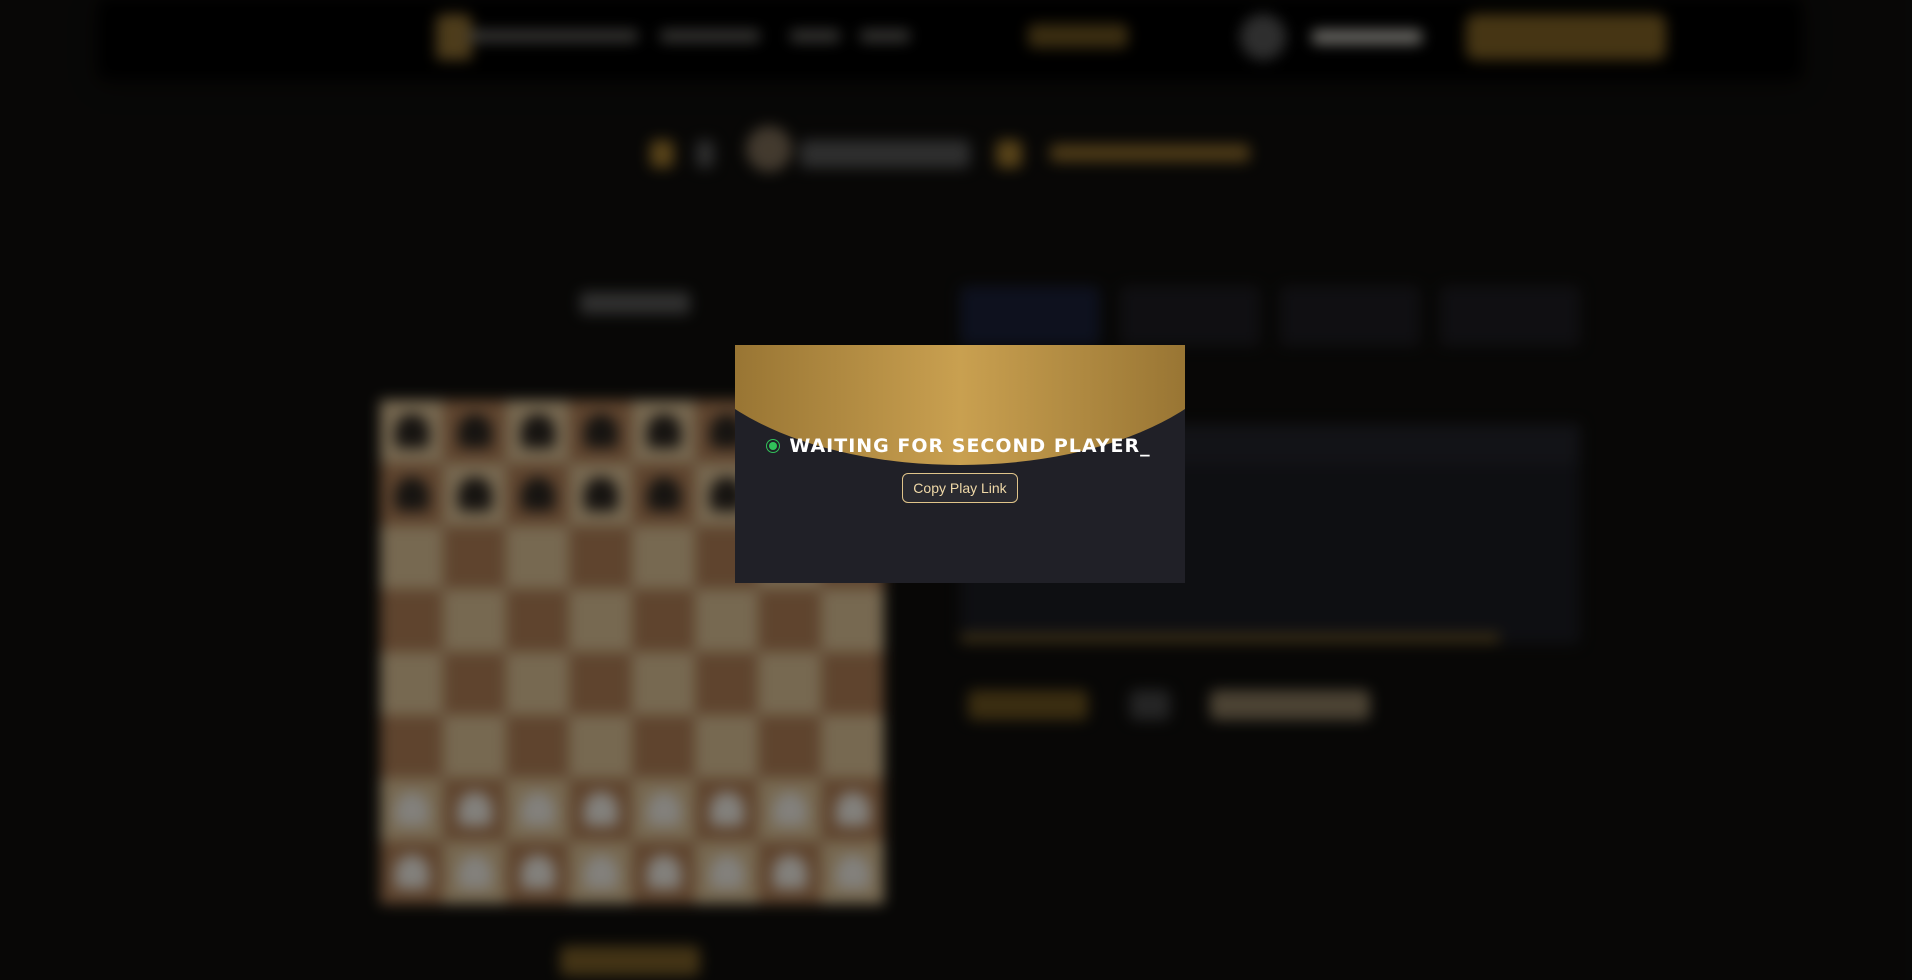  What do you see at coordinates (970, 446) in the screenshot?
I see `status-text: Waiting for second player_` at bounding box center [970, 446].